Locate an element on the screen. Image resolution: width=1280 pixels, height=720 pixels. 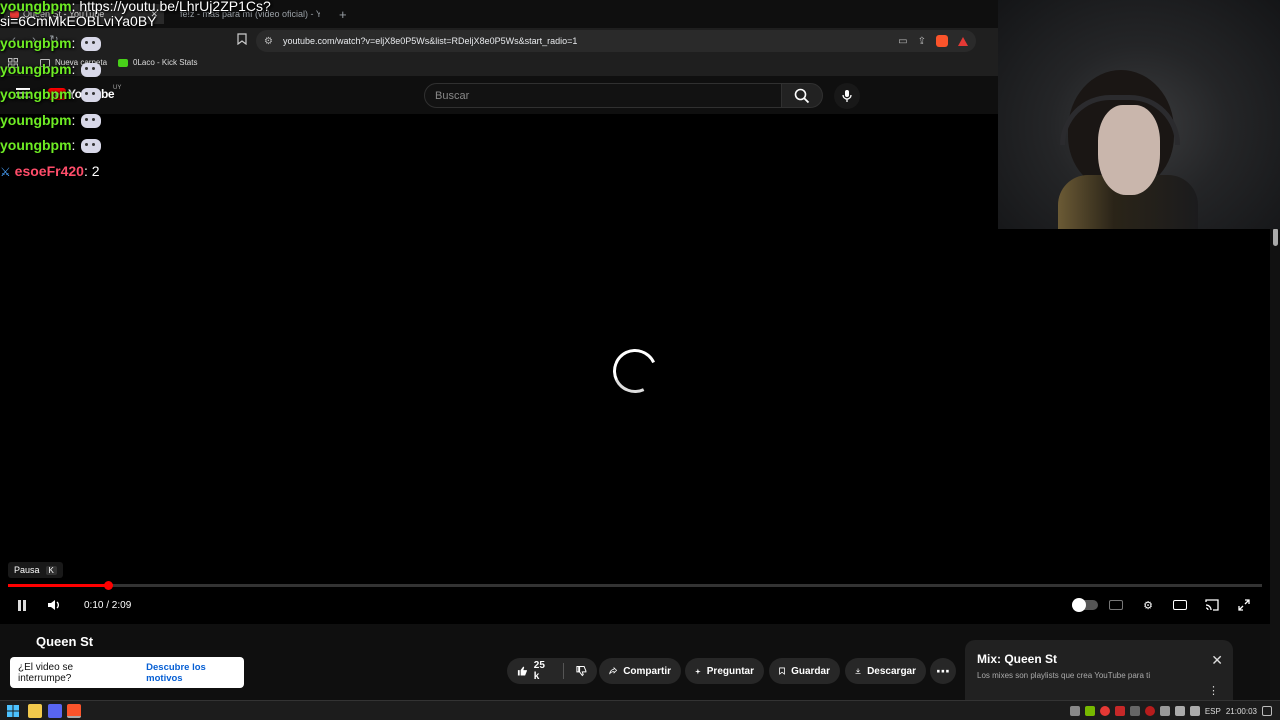
screen-cast-icon: ▭ is located at coordinates (902, 41).